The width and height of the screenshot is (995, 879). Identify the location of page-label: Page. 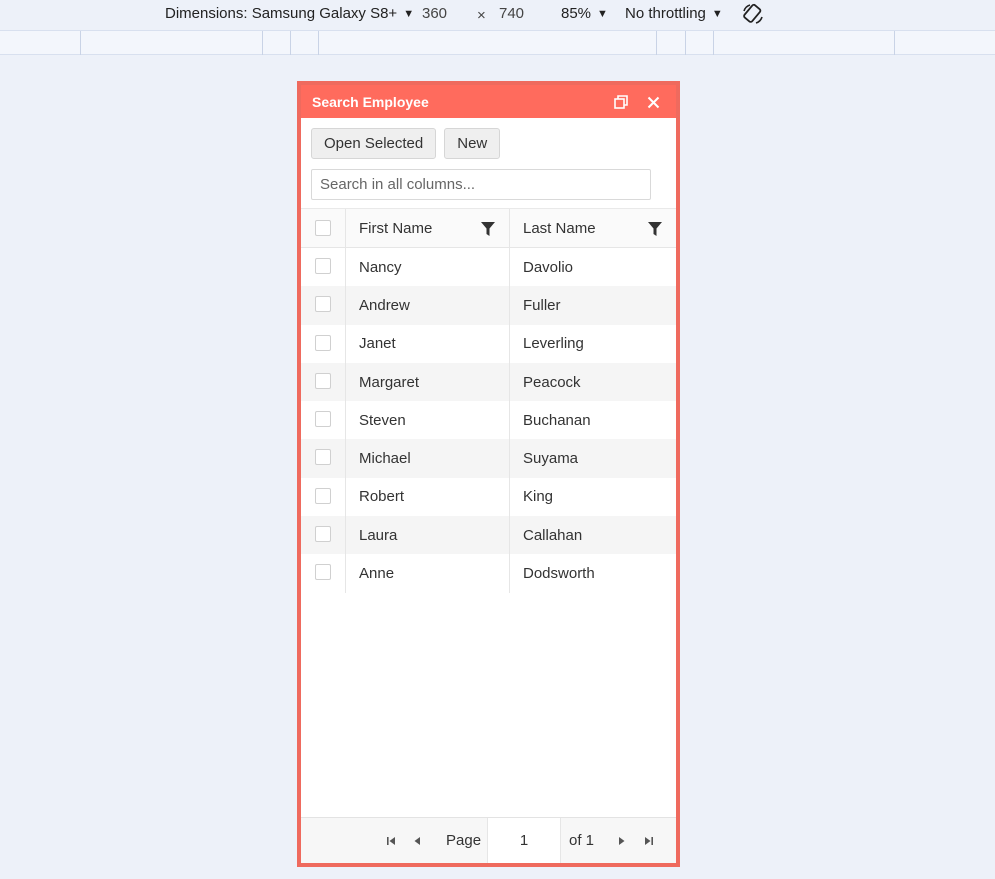
(464, 840).